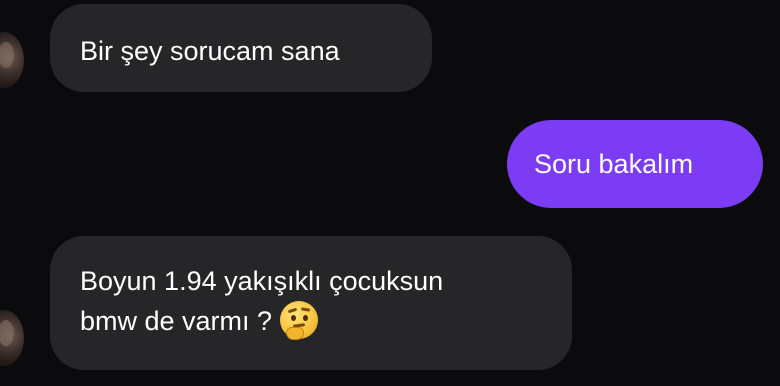  I want to click on message-text: Bir şey sorucam sana, so click(210, 51).